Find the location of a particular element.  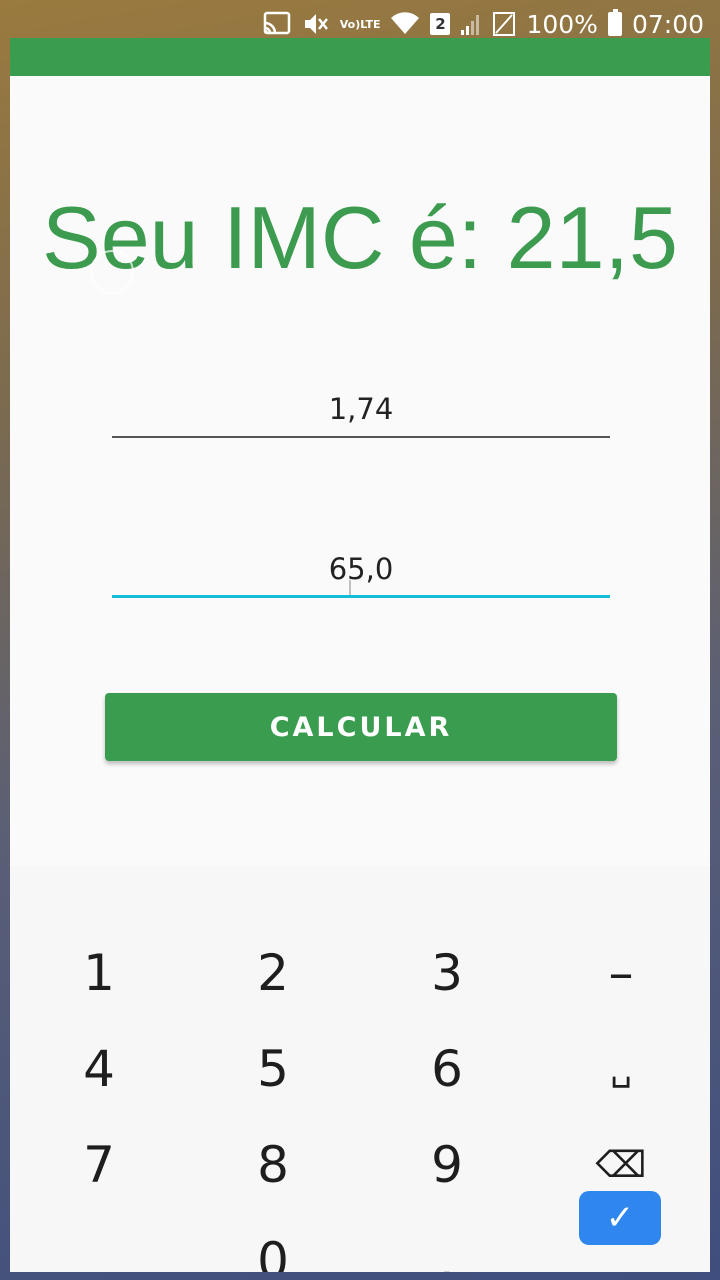

mute-icon is located at coordinates (316, 24).